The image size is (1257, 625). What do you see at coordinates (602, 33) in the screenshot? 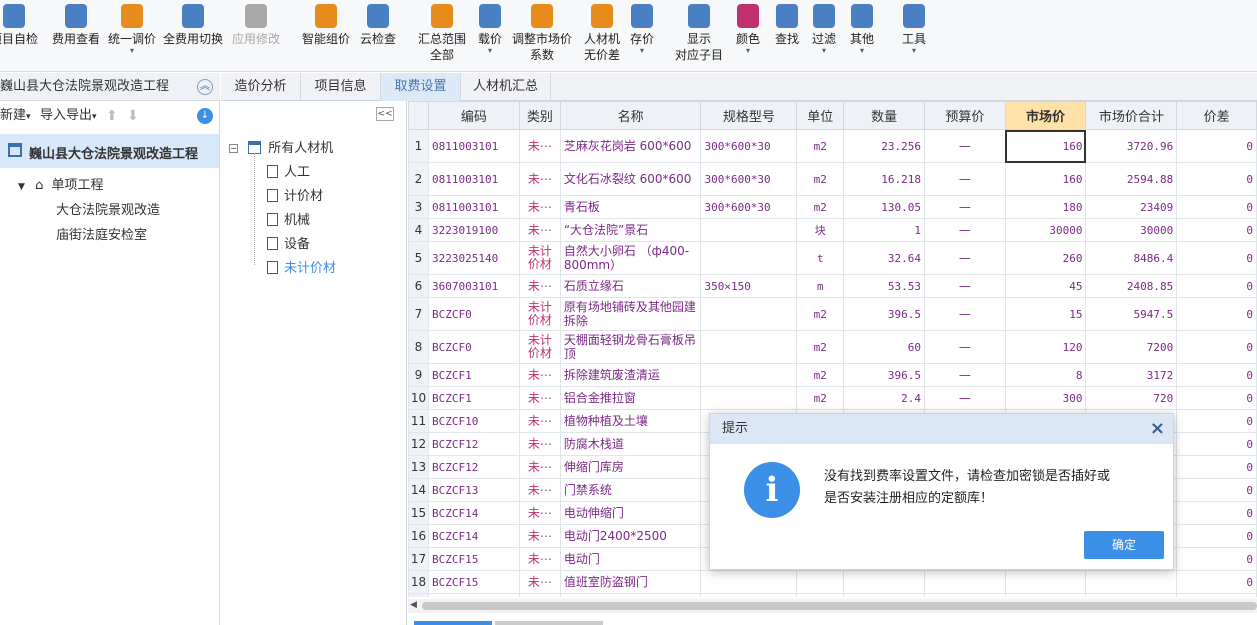
I see `toolbar-button: 人材机 无价差` at bounding box center [602, 33].